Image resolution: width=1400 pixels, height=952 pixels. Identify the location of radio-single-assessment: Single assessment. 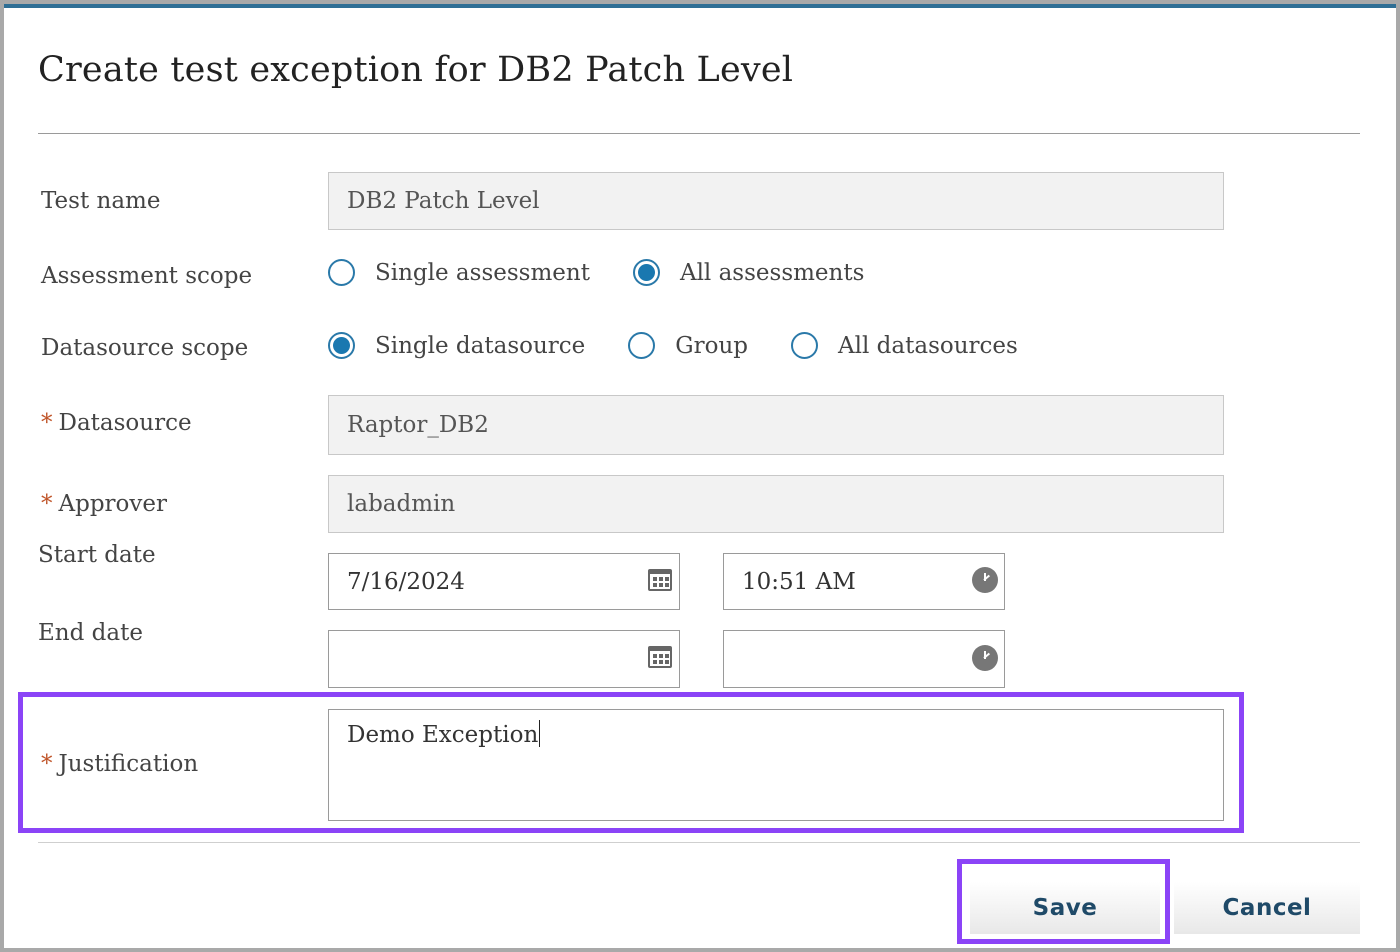
(459, 272).